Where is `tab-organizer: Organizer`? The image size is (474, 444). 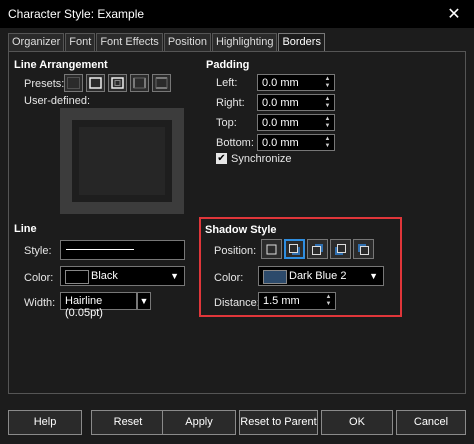 tab-organizer: Organizer is located at coordinates (36, 42).